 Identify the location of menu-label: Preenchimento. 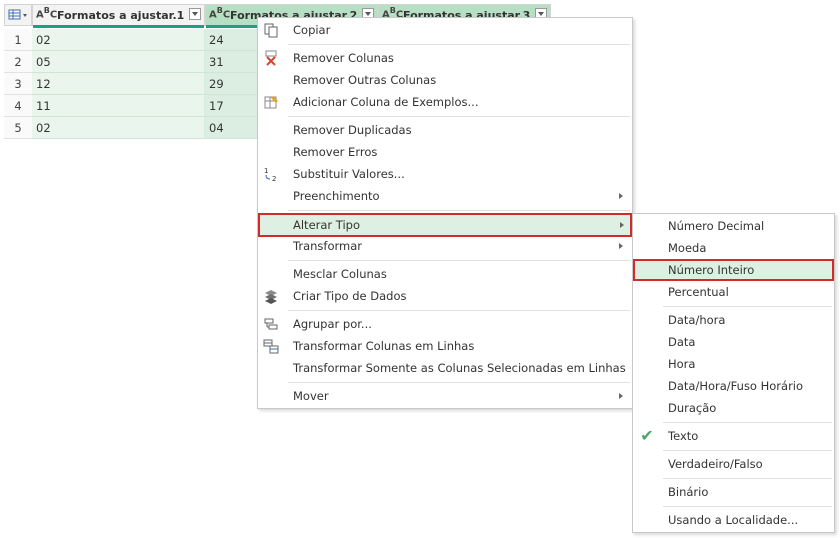
(336, 196).